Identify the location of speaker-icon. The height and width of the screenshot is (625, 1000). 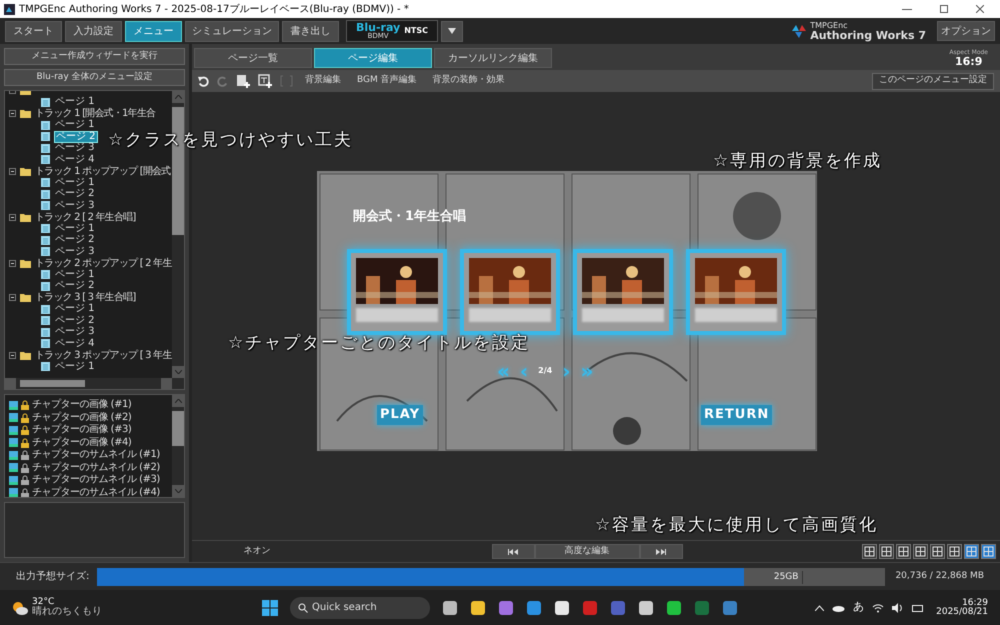
(898, 607).